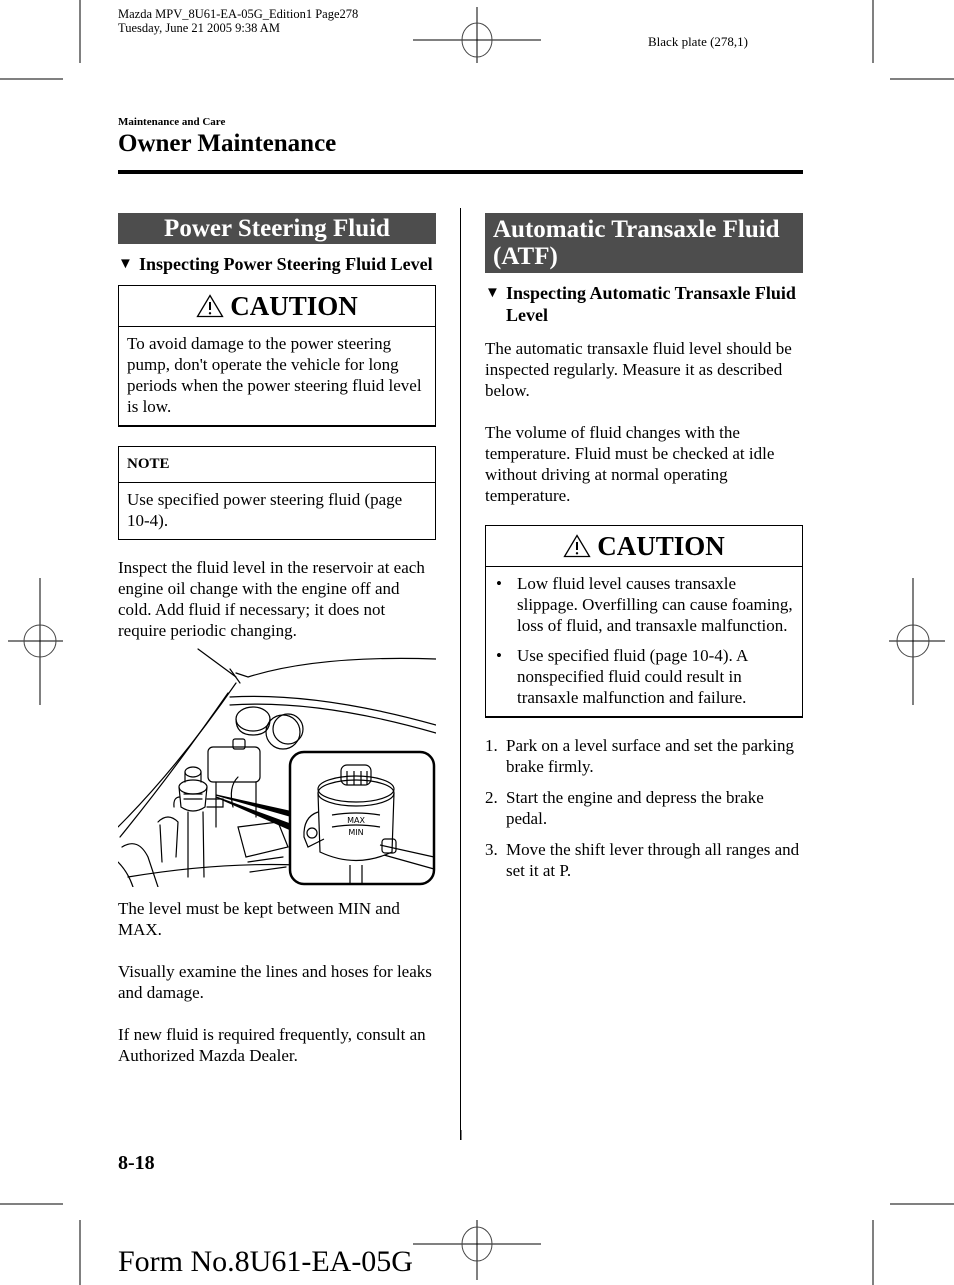 The width and height of the screenshot is (954, 1285). What do you see at coordinates (227, 143) in the screenshot?
I see `section-title: Owner Maintenance` at bounding box center [227, 143].